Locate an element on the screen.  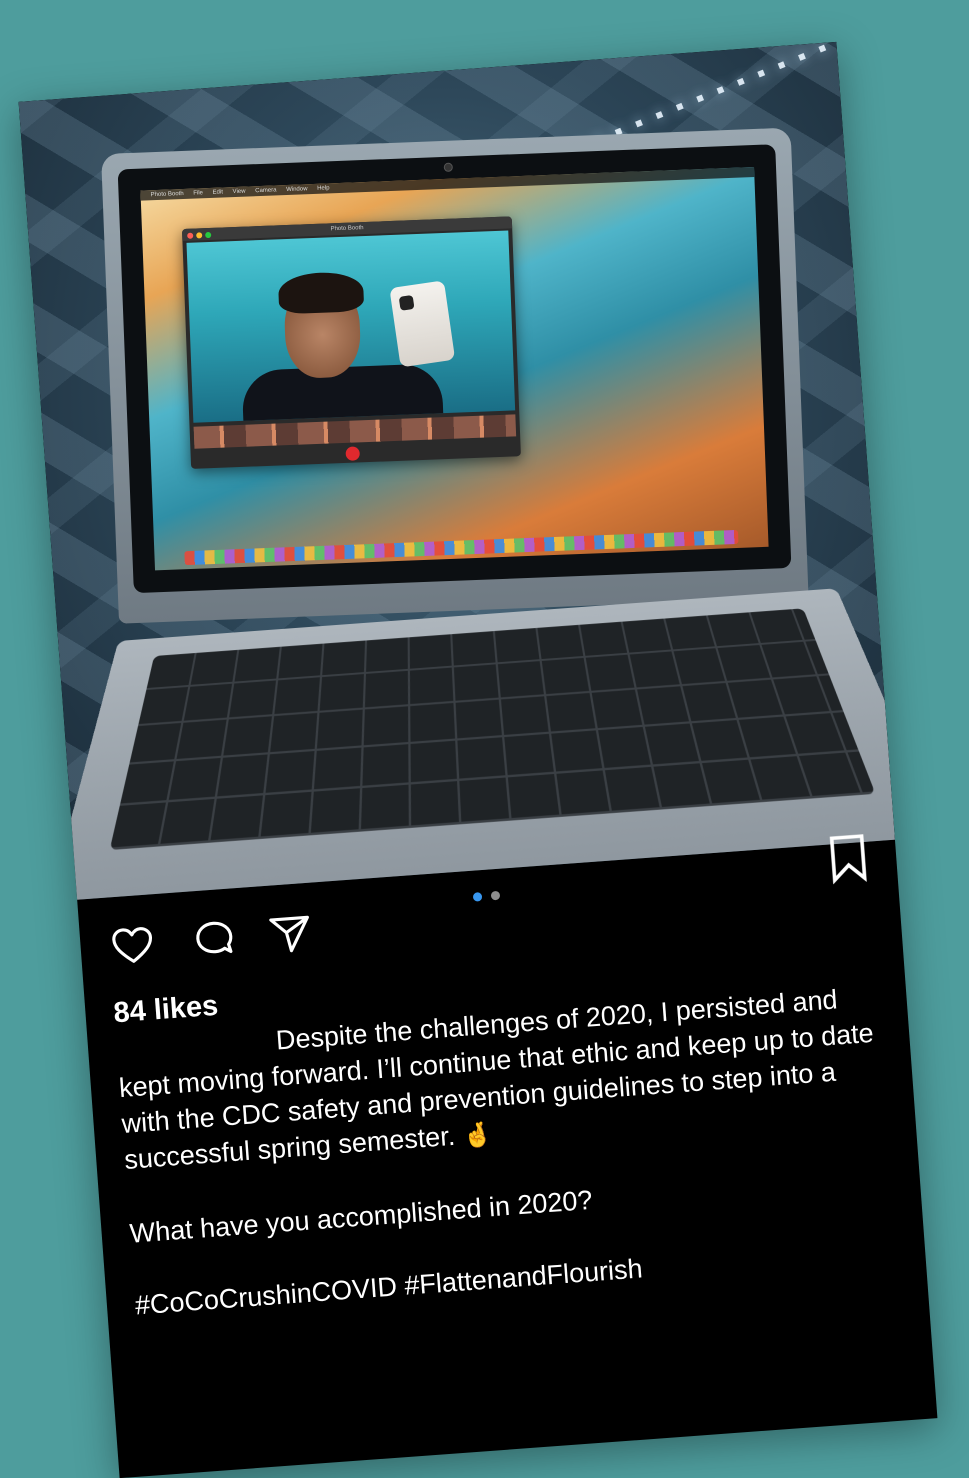
webcam-dot is located at coordinates (448, 167).